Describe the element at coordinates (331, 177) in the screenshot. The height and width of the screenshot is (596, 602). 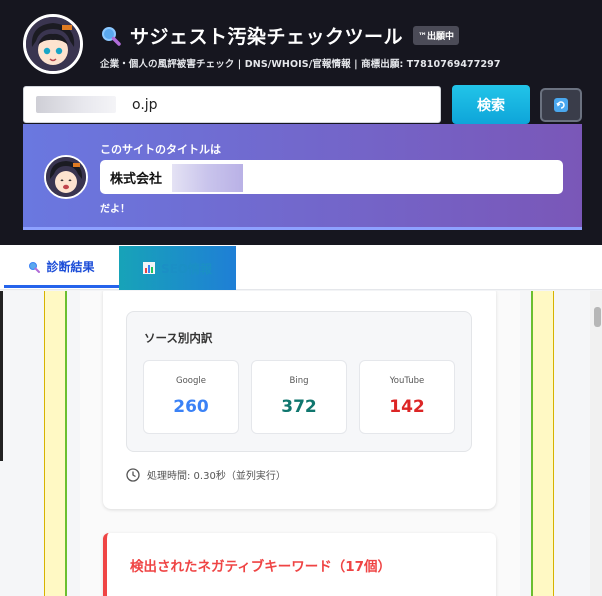
I see `site-title-box: 株式会社` at that location.